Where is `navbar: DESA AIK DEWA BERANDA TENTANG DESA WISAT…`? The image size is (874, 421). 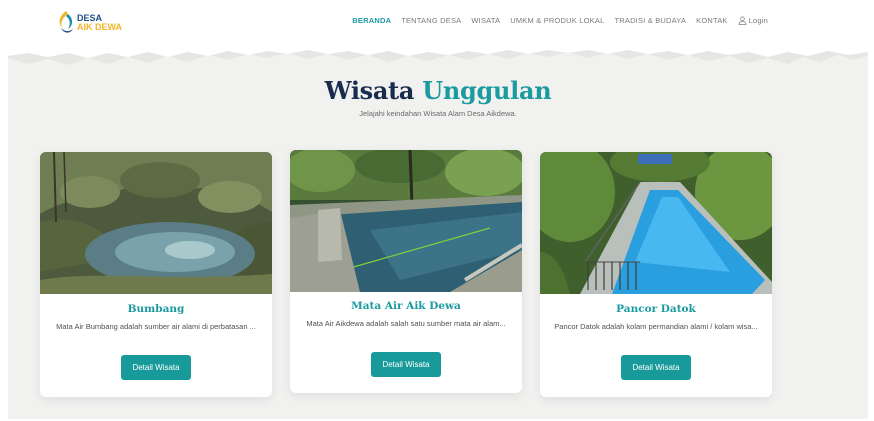
navbar: DESA AIK DEWA BERANDA TENTANG DESA WISAT… is located at coordinates (438, 27).